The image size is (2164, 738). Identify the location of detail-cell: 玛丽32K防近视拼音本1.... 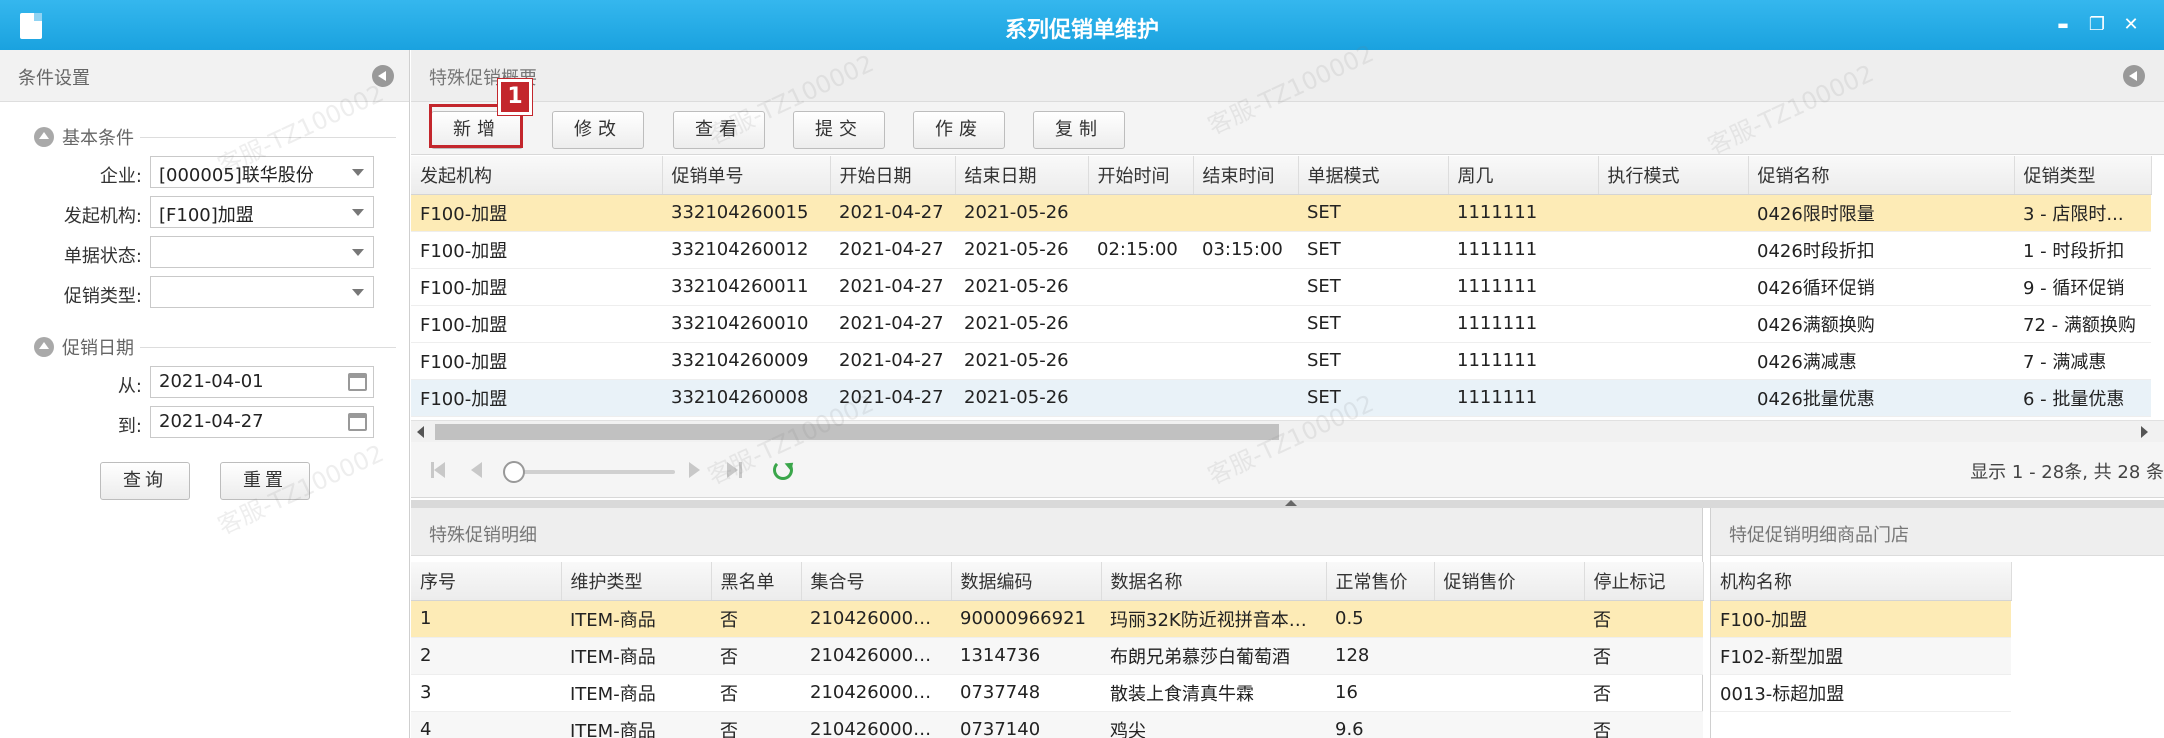
(1213, 619).